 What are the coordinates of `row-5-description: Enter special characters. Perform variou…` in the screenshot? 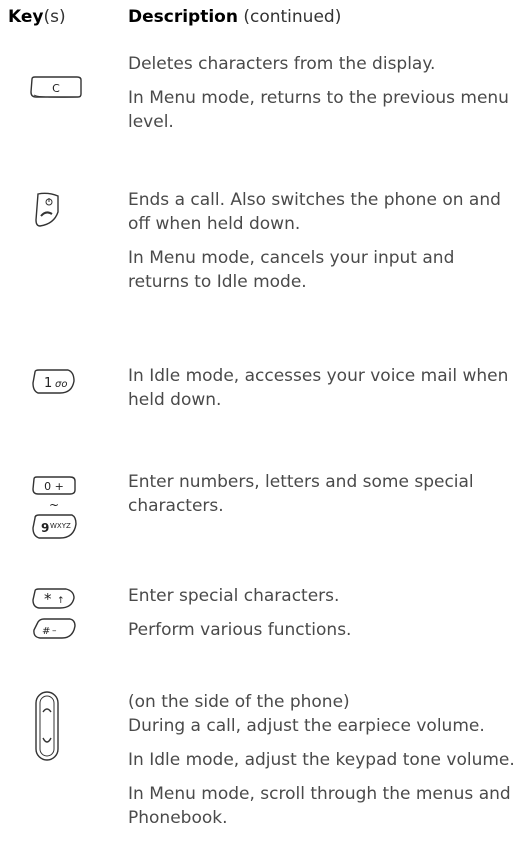 It's located at (322, 613).